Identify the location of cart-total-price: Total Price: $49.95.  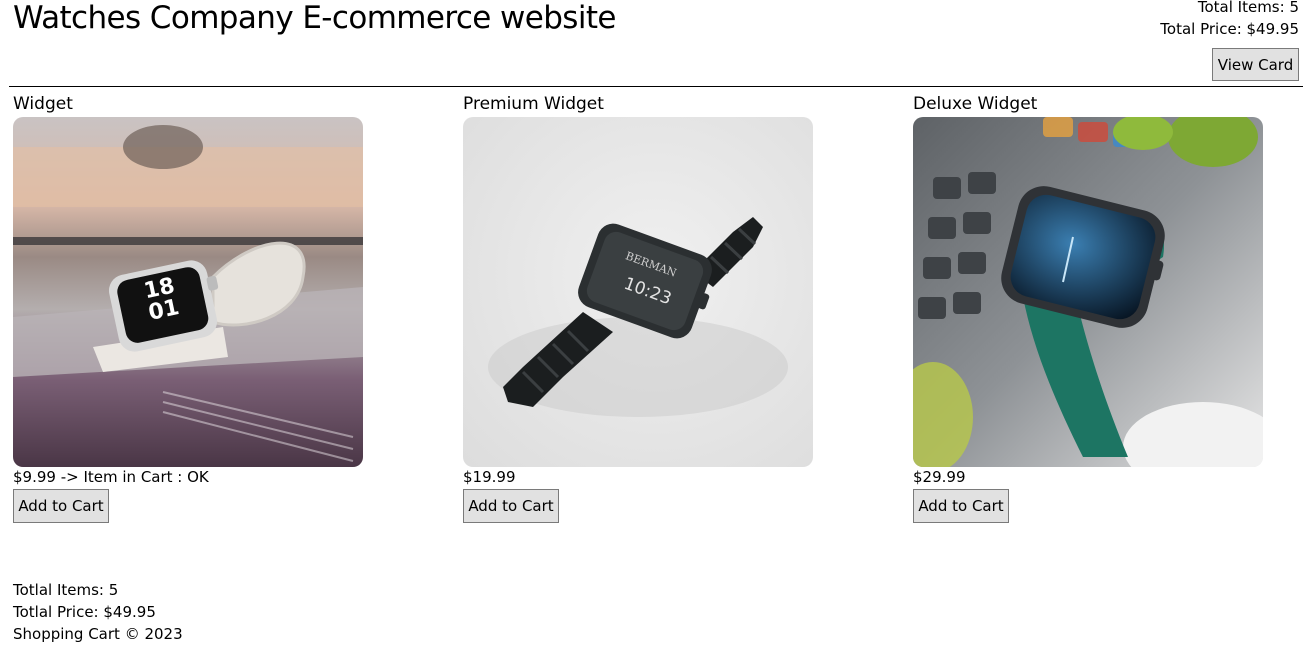
(1229, 29).